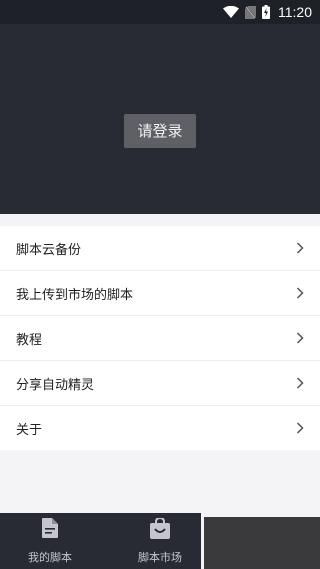 The height and width of the screenshot is (569, 320). I want to click on menu-item-label: 分享自动精灵, so click(55, 385).